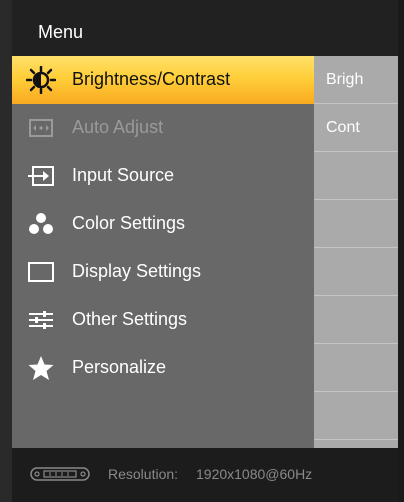 Image resolution: width=404 pixels, height=502 pixels. Describe the element at coordinates (254, 474) in the screenshot. I see `resolution-value: 1920x1080@60Hz` at that location.